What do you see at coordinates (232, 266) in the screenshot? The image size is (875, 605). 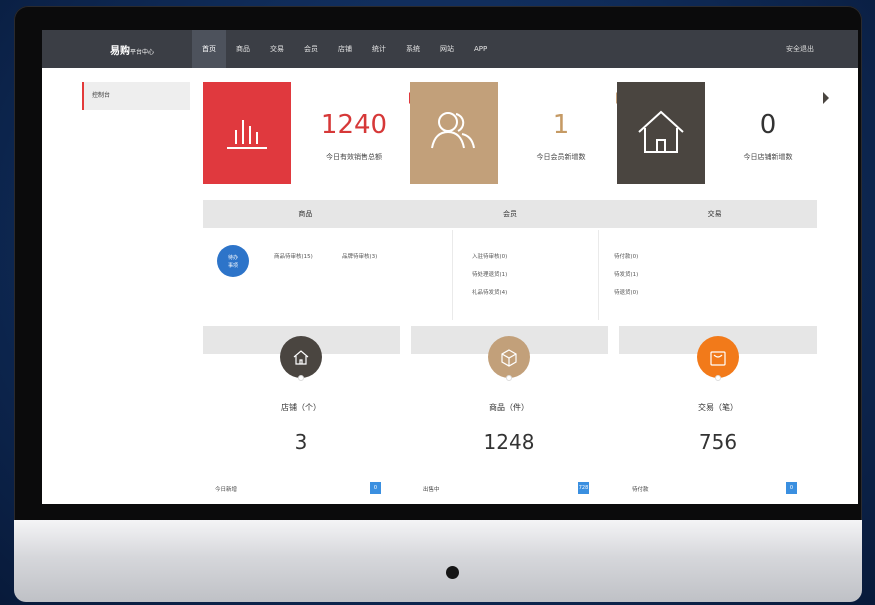 I see `todo-badge-line: 事项` at bounding box center [232, 266].